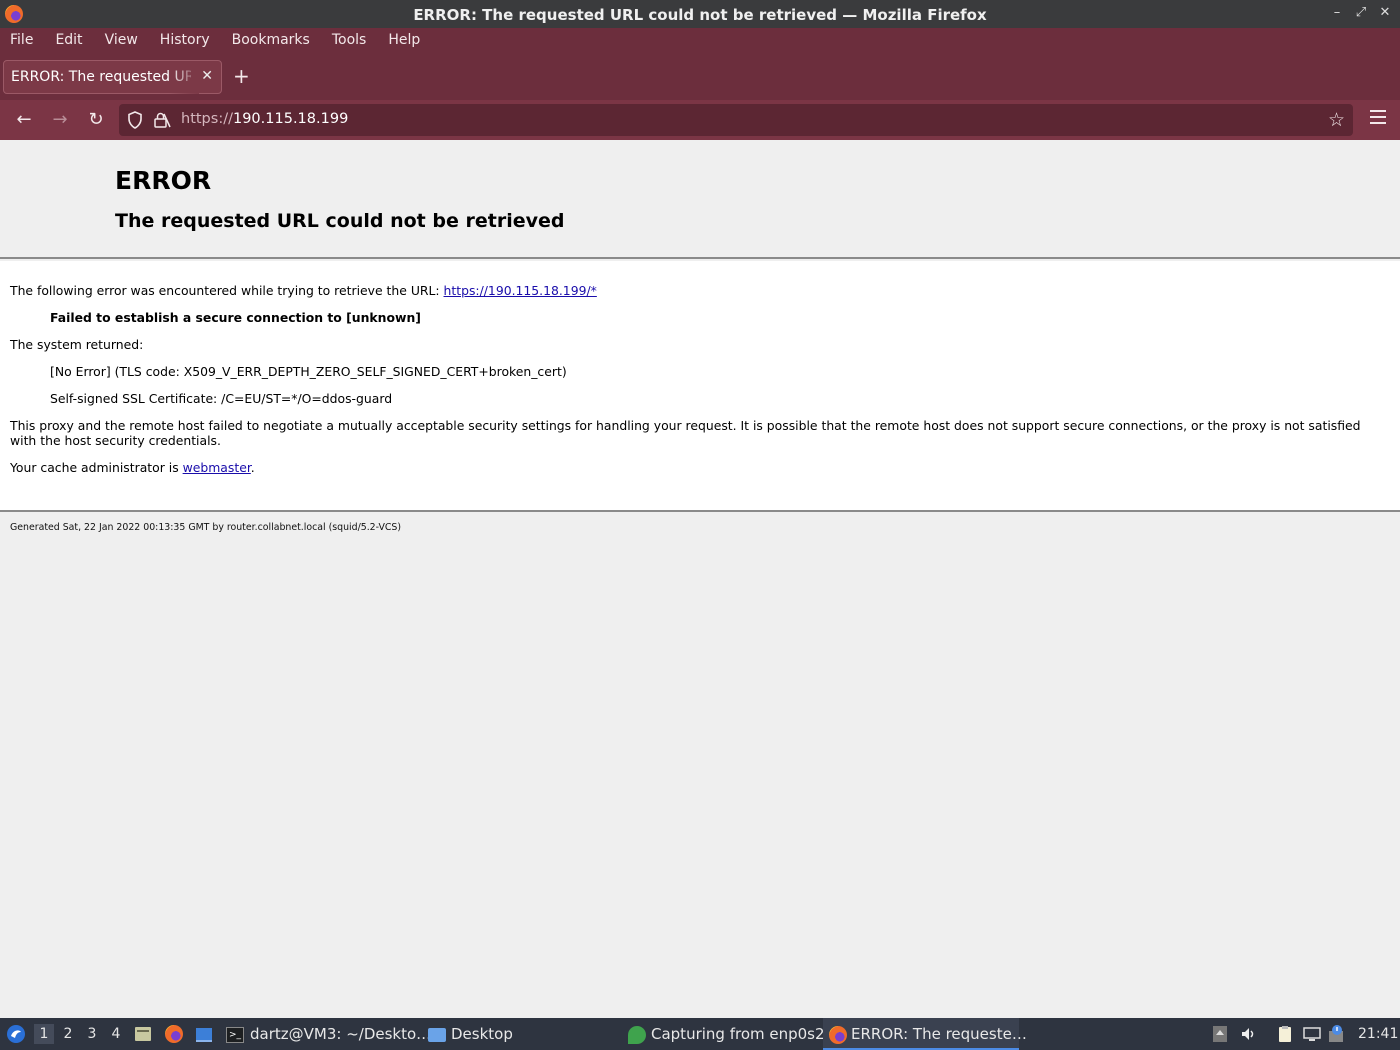 The height and width of the screenshot is (1050, 1400). Describe the element at coordinates (349, 41) in the screenshot. I see `menu-tools: Tools` at that location.